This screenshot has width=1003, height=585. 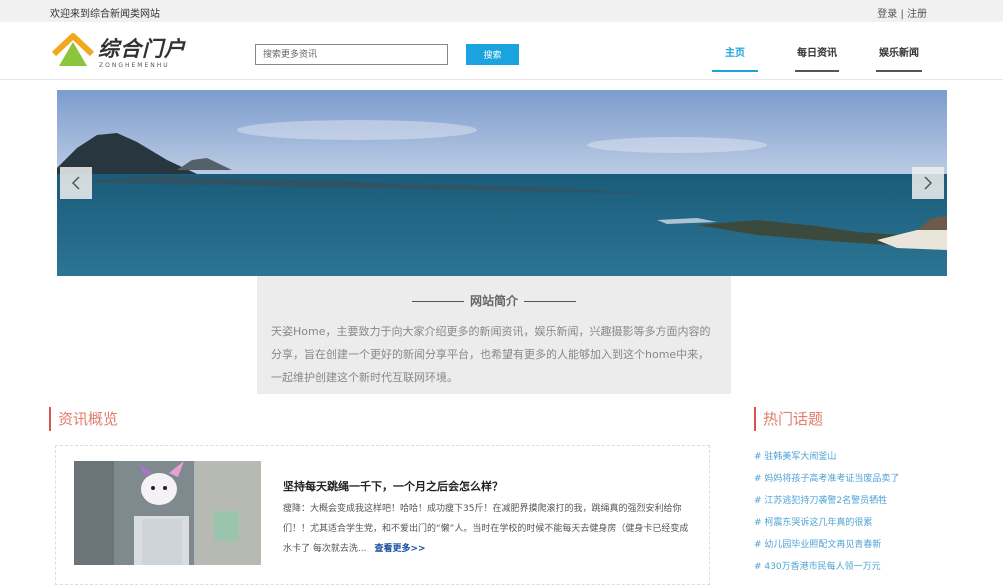 I want to click on intro-title: 网站简介, so click(x=493, y=301).